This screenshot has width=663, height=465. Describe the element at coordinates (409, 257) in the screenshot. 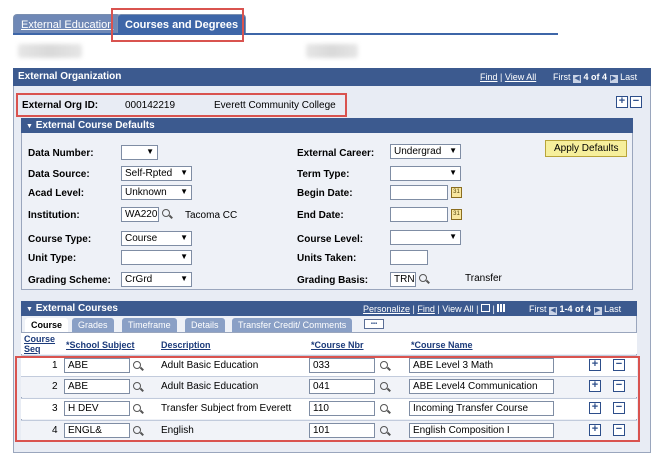

I see `units-taken-input` at that location.